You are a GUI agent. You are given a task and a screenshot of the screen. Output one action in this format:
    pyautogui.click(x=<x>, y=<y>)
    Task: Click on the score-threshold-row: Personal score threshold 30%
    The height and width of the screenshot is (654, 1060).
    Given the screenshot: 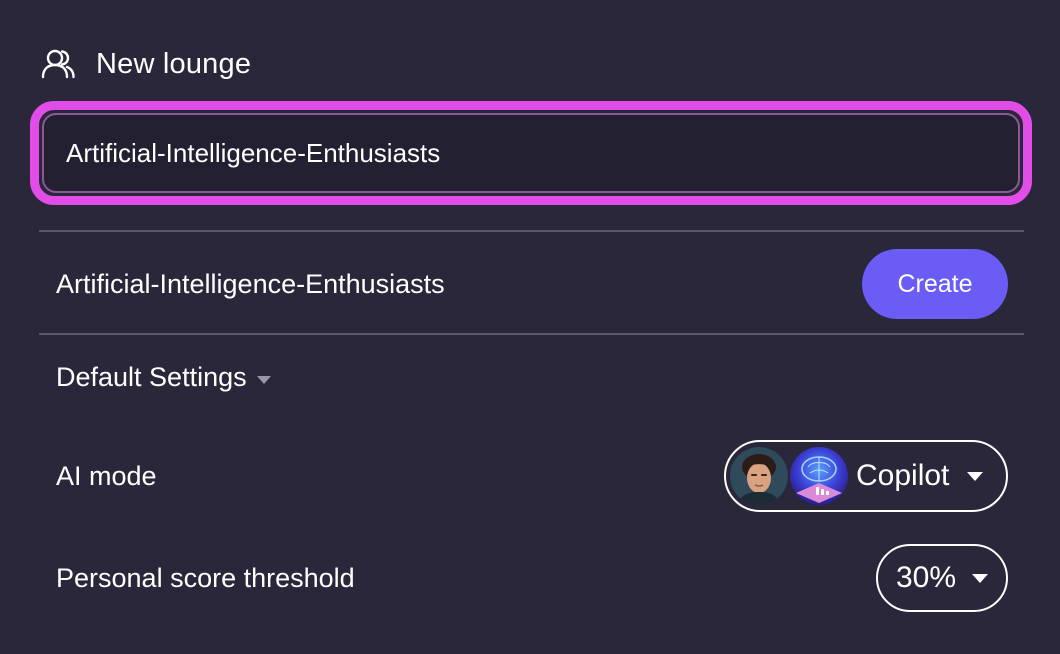 What is the action you would take?
    pyautogui.click(x=532, y=578)
    